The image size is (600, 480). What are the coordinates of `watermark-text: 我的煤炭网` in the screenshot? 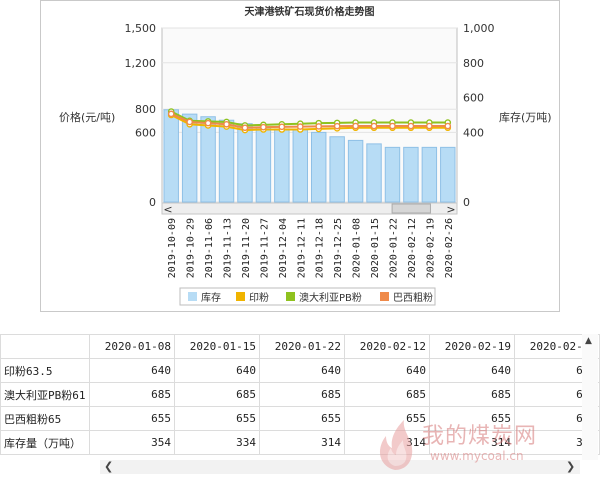 It's located at (480, 436).